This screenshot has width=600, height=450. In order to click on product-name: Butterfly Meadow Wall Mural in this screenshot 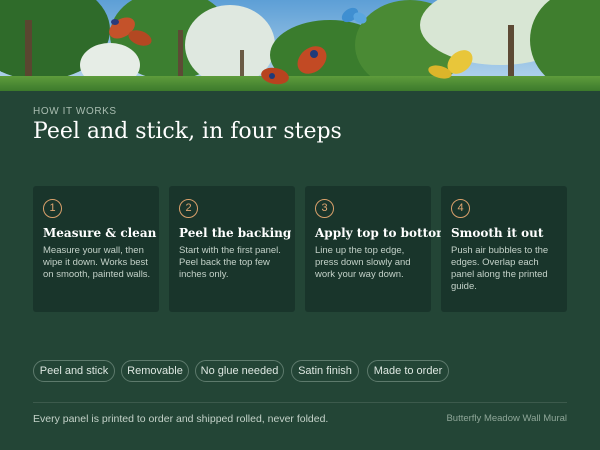, I will do `click(506, 418)`.